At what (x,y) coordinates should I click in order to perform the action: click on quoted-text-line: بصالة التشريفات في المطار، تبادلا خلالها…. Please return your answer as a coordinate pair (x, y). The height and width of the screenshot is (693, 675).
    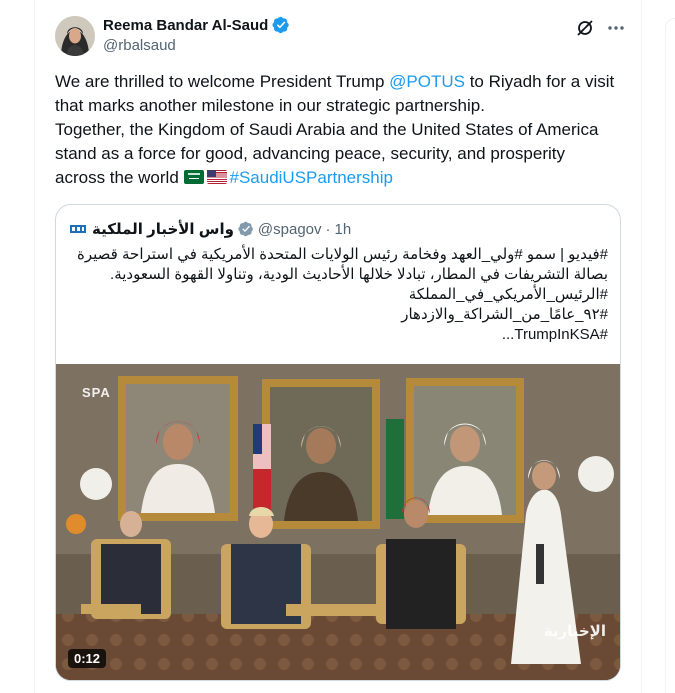
    Looking at the image, I should click on (359, 274).